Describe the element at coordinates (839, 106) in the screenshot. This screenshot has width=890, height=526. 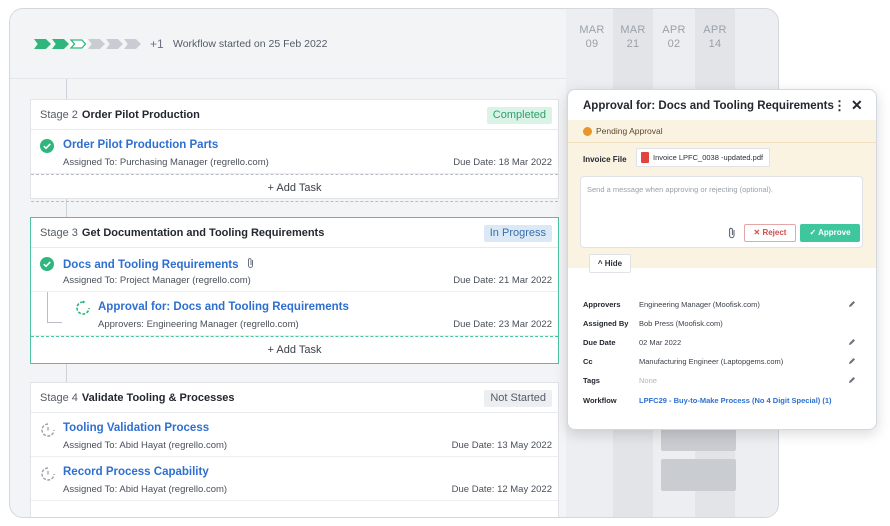
I see `more-options-icon: ⋮` at that location.